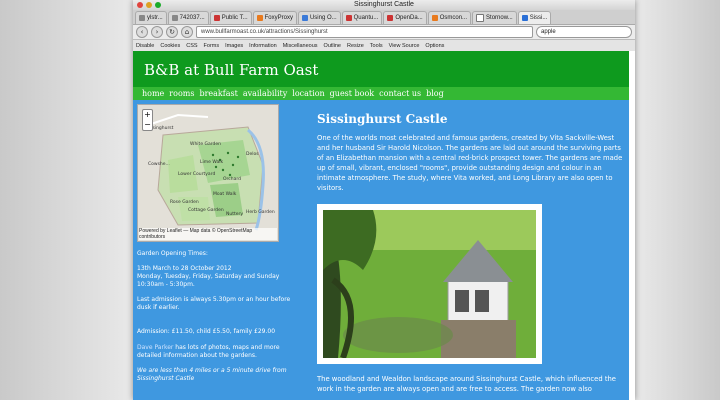  Describe the element at coordinates (435, 93) in the screenshot. I see `menu-blog: blog` at that location.